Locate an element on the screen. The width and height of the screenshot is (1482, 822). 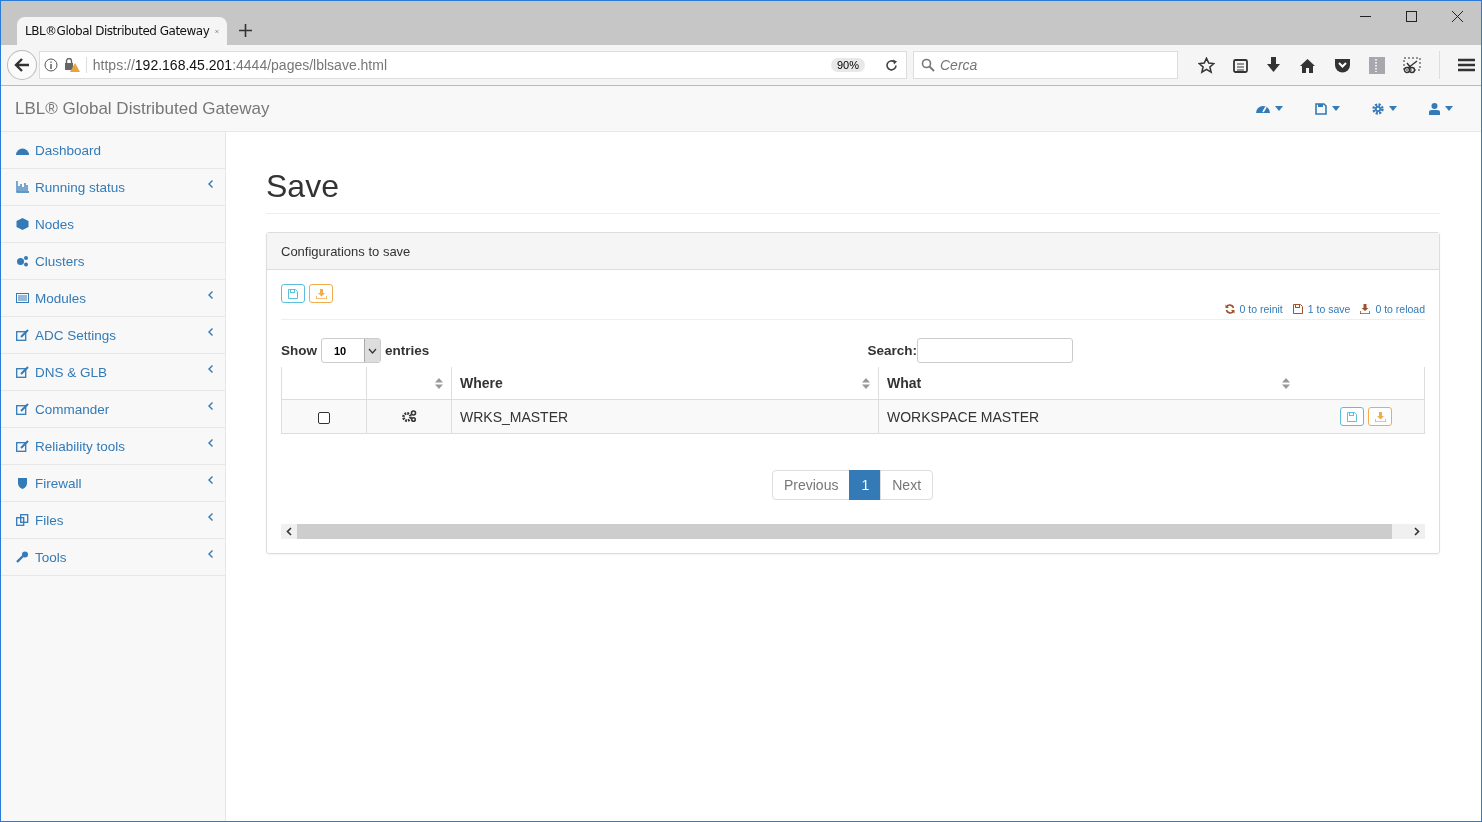
sidebar-item: Tools is located at coordinates (113, 557).